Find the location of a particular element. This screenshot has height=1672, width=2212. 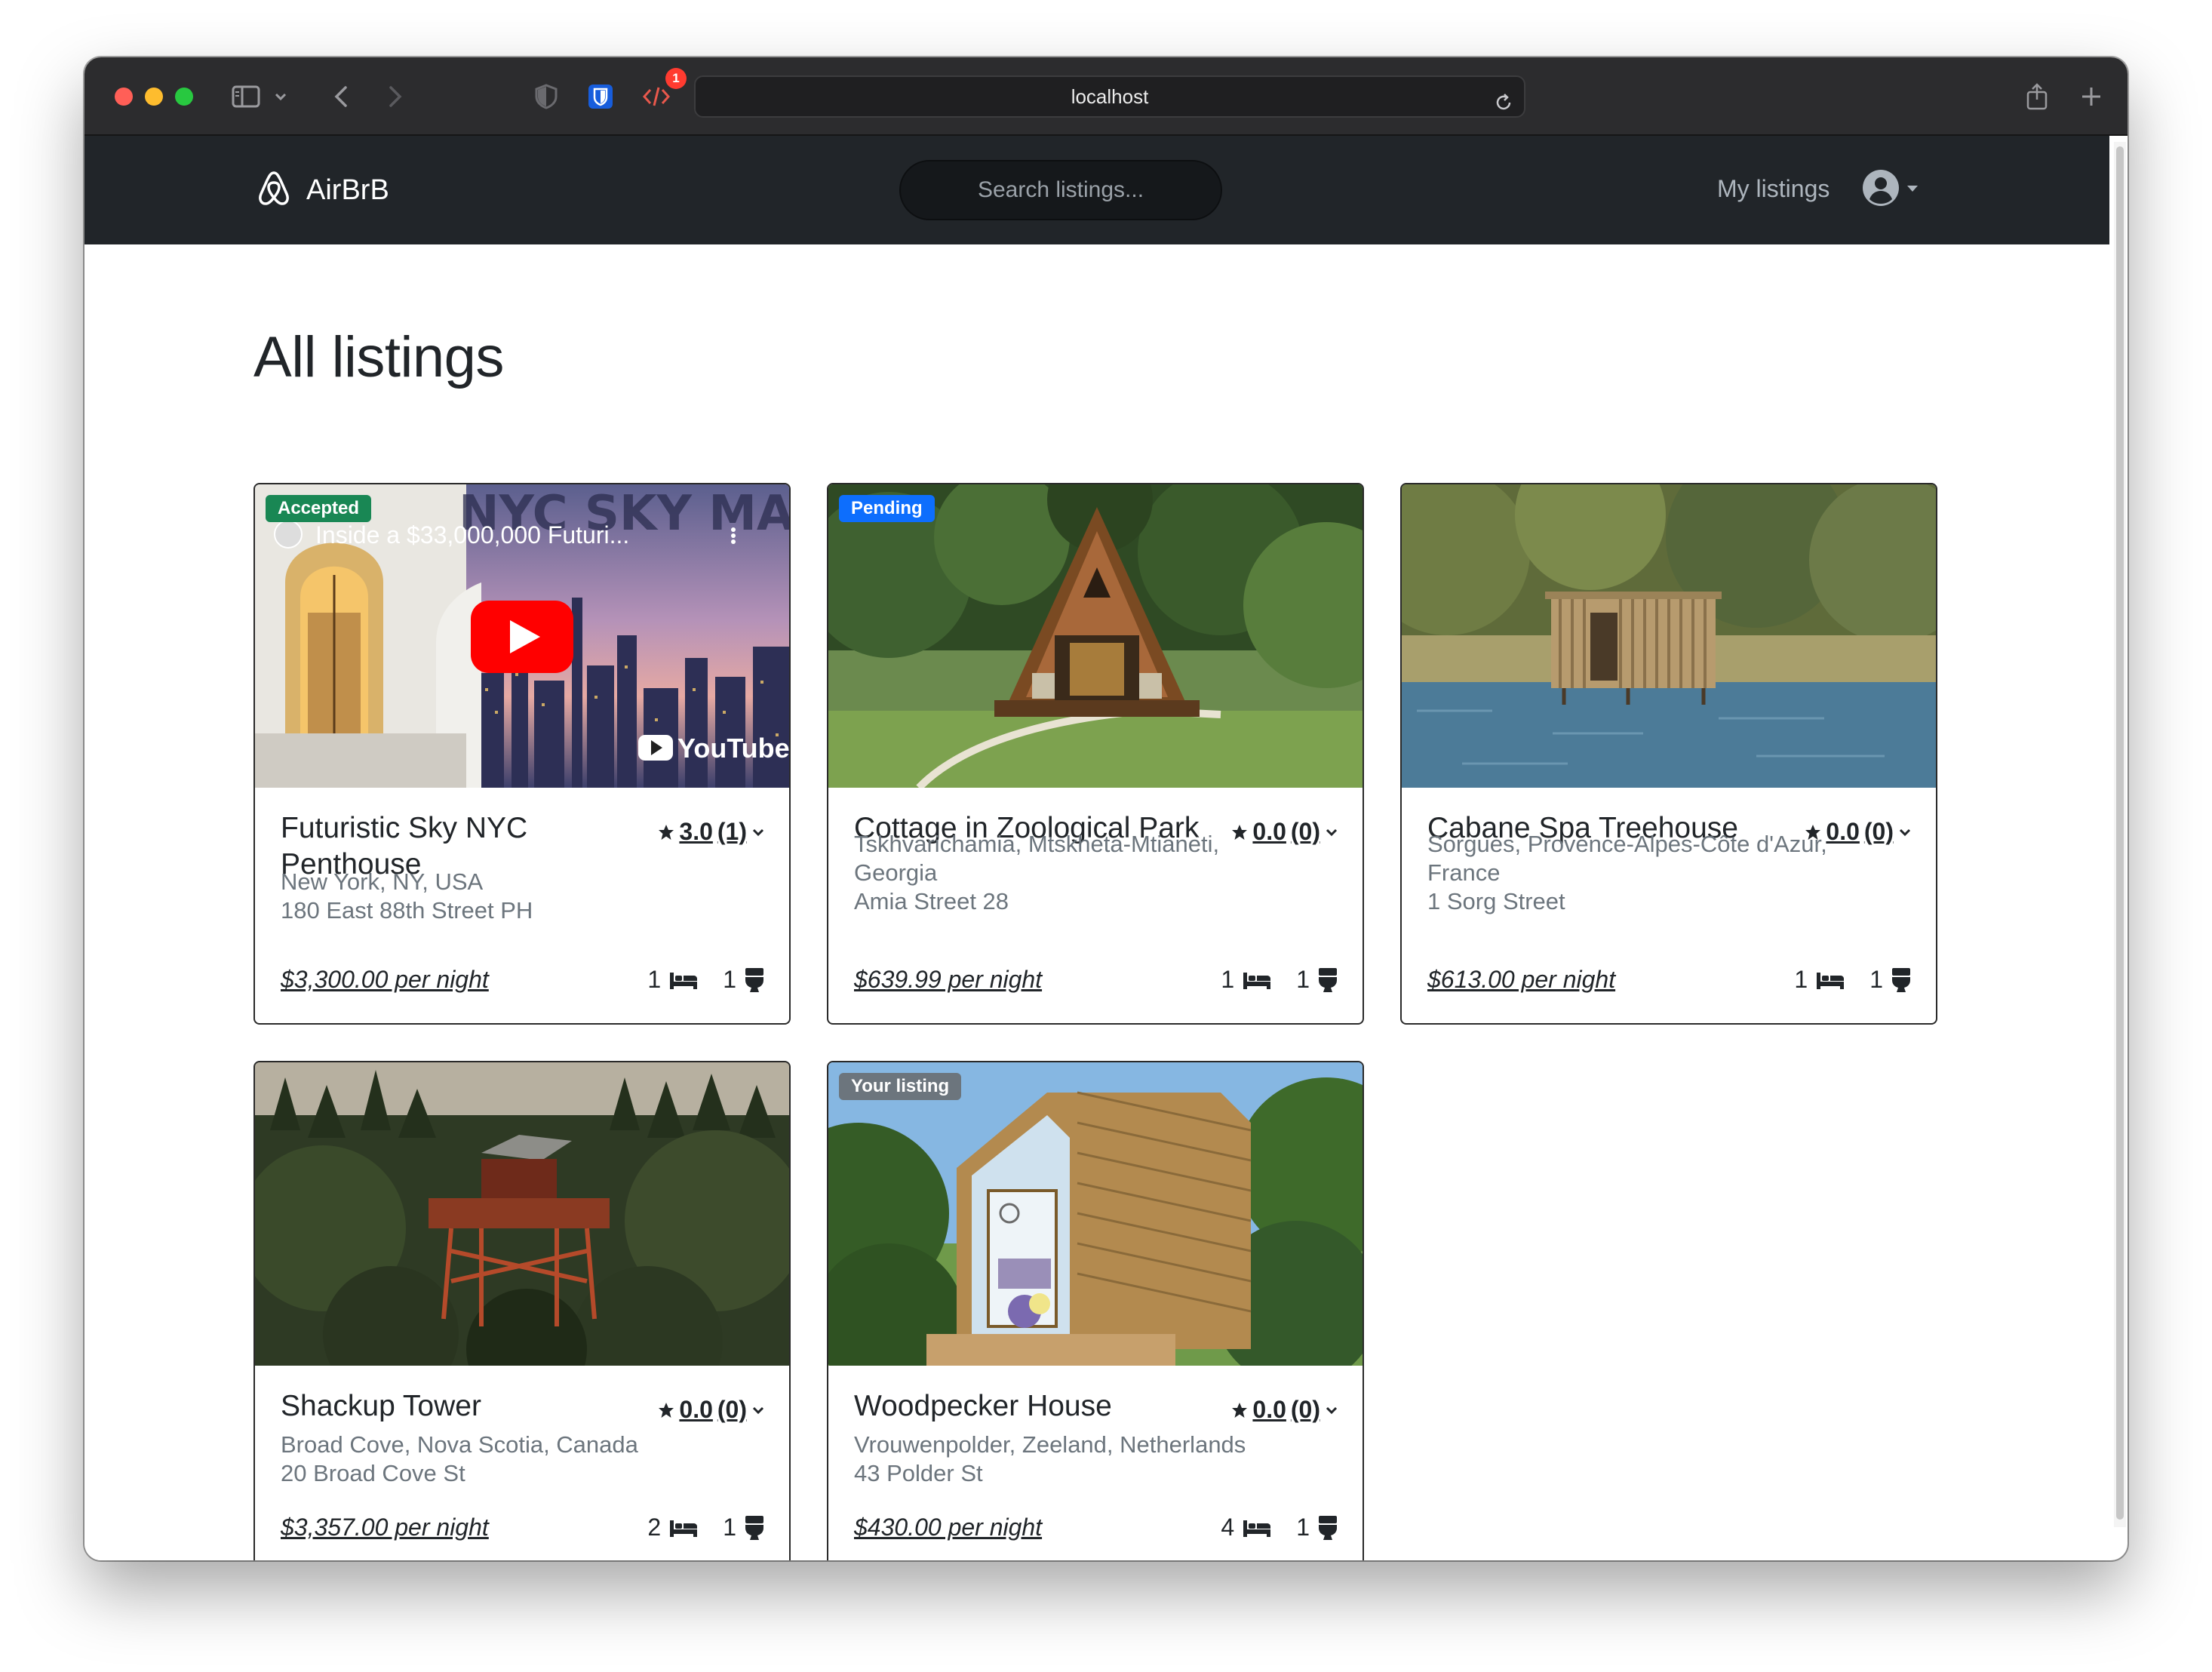

listing-street: 180 East 88th Street PH is located at coordinates (407, 910).